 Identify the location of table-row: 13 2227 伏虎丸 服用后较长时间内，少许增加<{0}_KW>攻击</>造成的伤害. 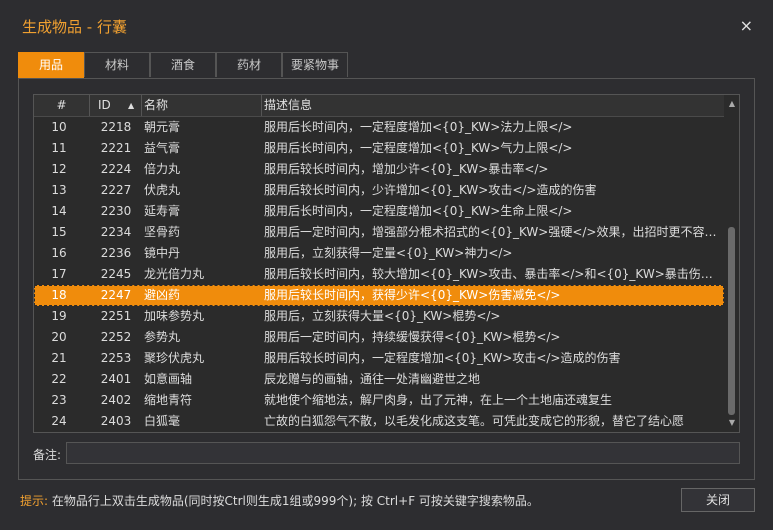
(379, 190).